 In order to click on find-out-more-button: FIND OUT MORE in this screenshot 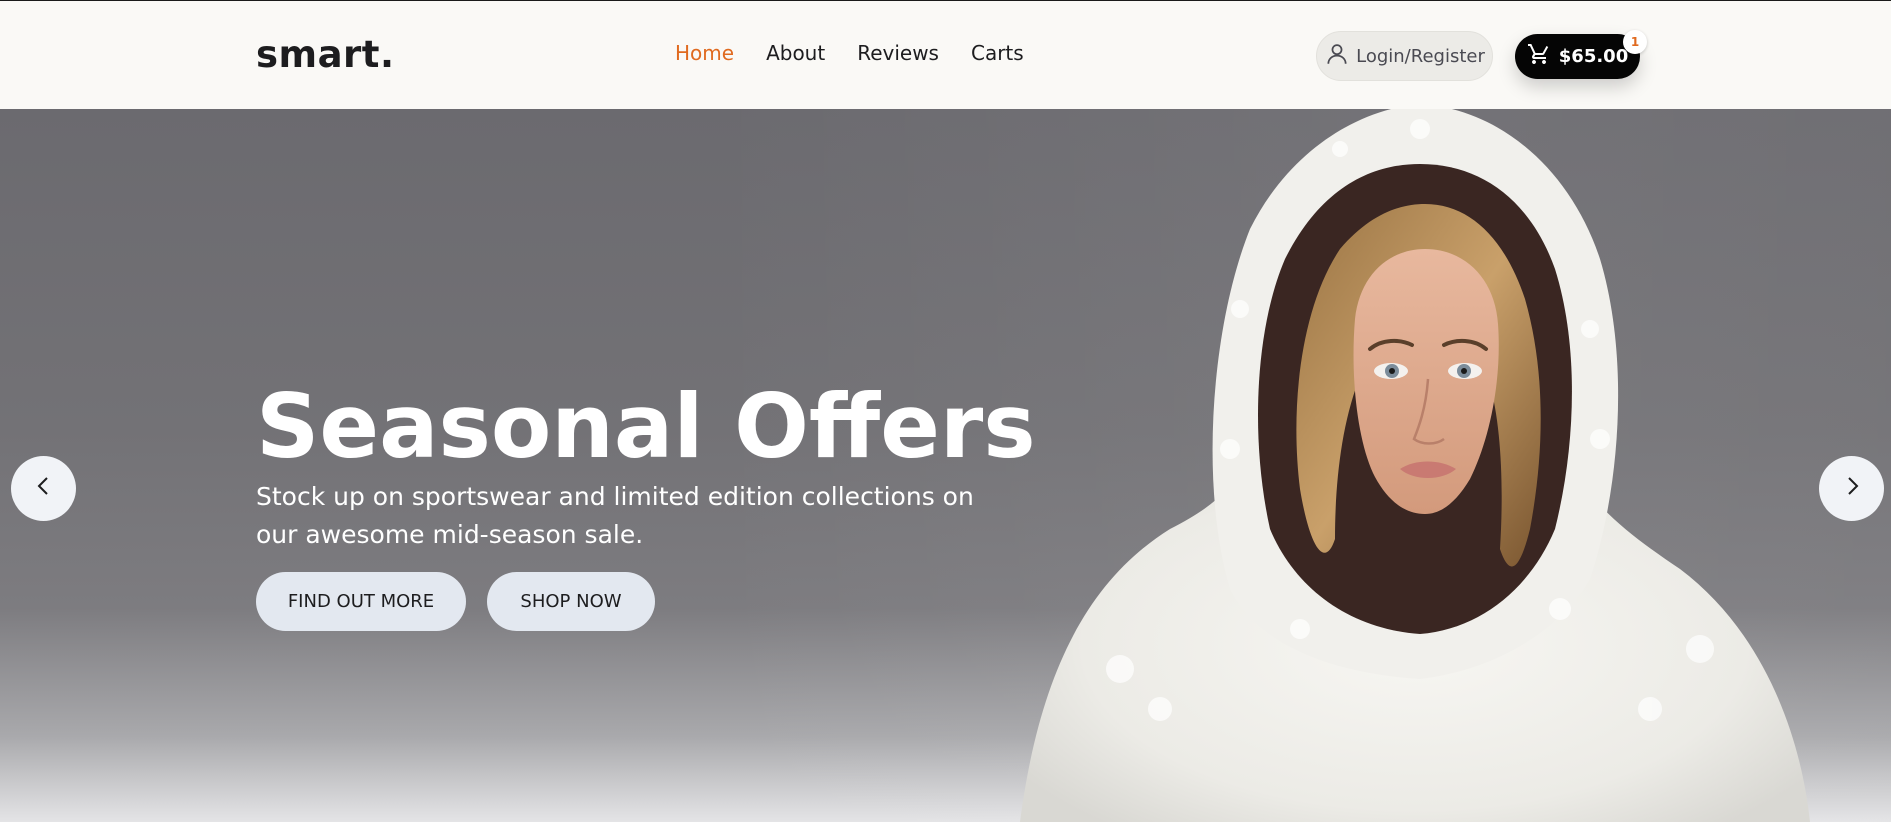, I will do `click(361, 601)`.